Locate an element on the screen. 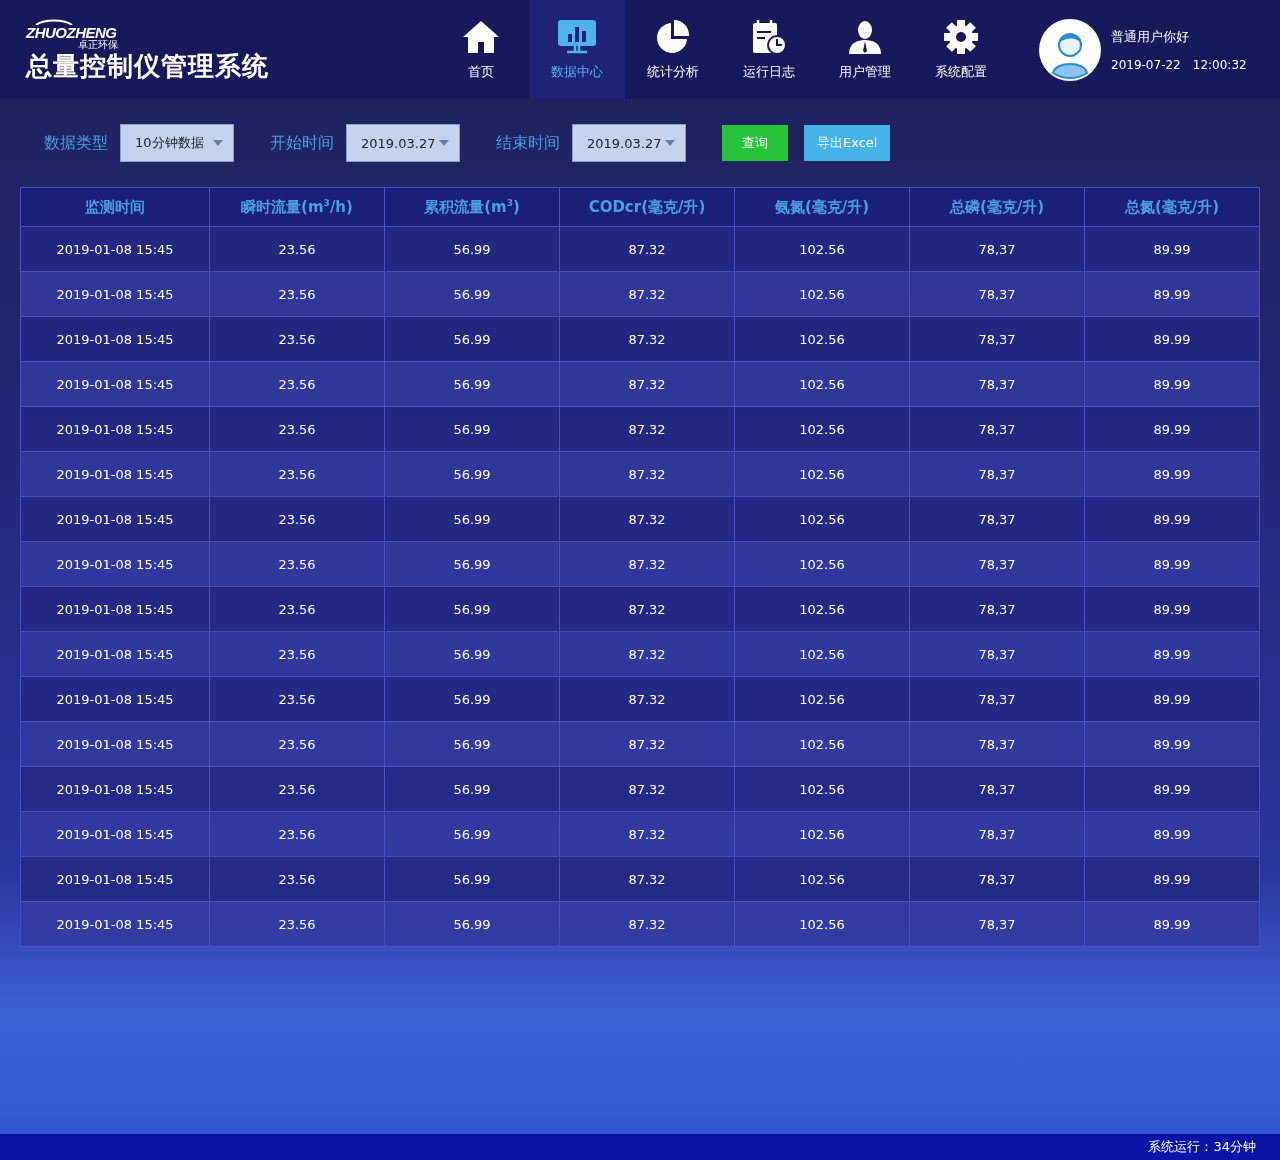 This screenshot has width=1280, height=1160. system-title: 总量控制仪管理系统 is located at coordinates (148, 66).